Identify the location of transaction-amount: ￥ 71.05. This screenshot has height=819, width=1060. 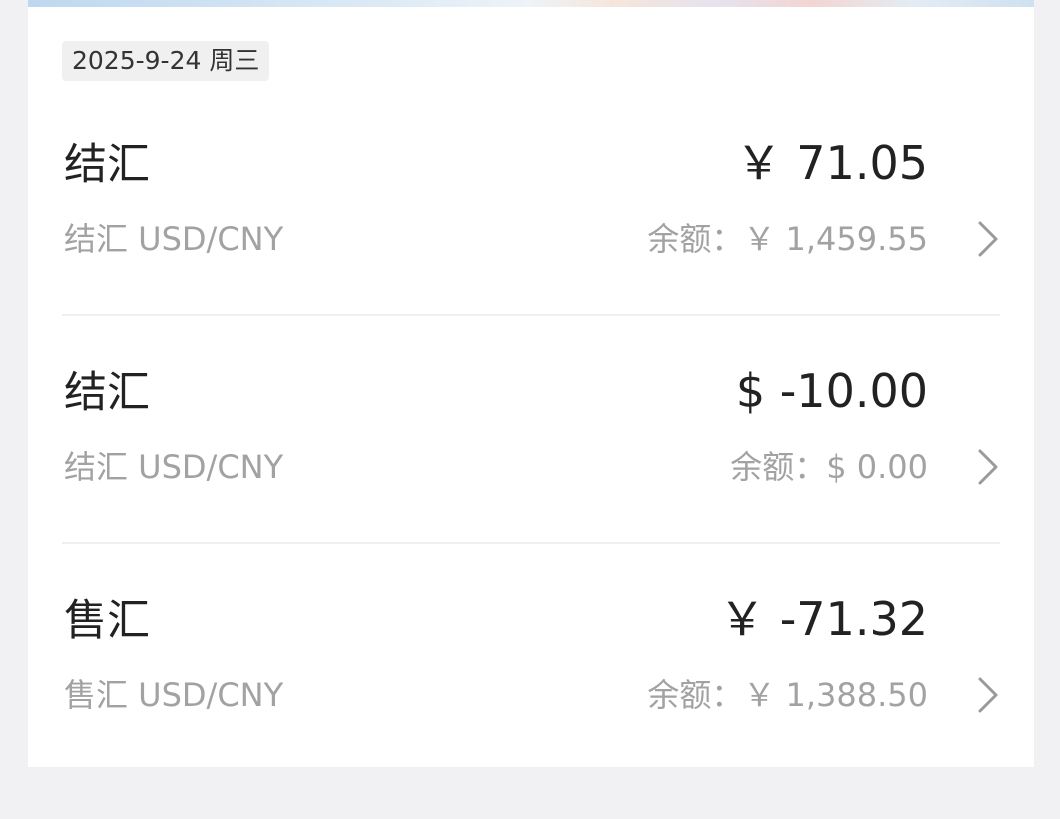
(831, 163).